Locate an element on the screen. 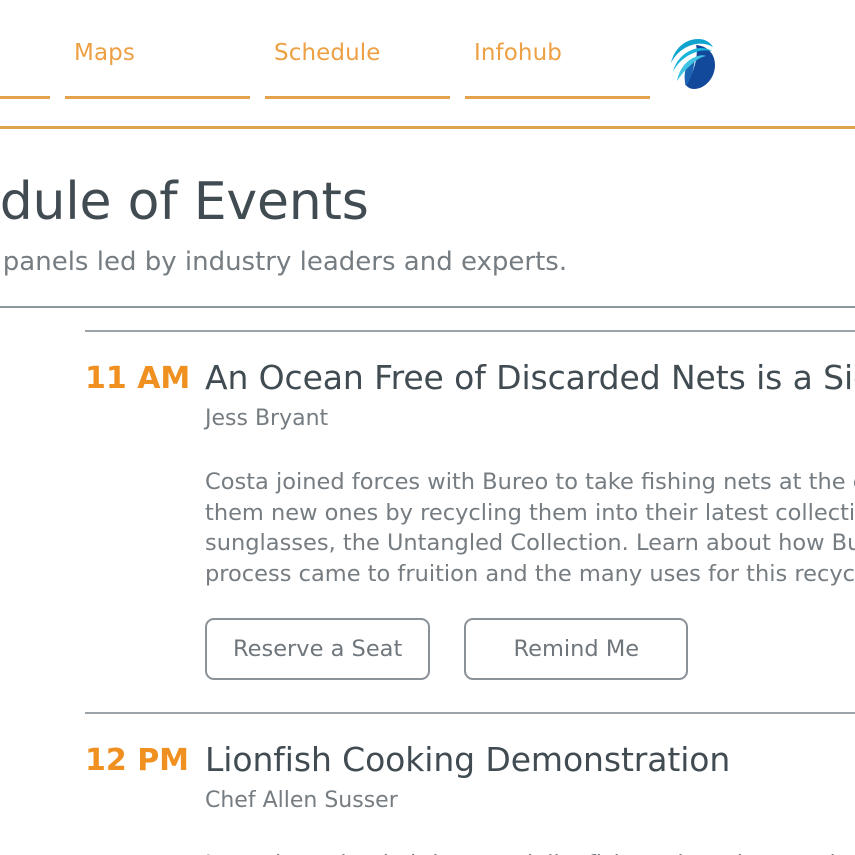 The image size is (855, 855). event-speaker: Jess Bryant is located at coordinates (267, 418).